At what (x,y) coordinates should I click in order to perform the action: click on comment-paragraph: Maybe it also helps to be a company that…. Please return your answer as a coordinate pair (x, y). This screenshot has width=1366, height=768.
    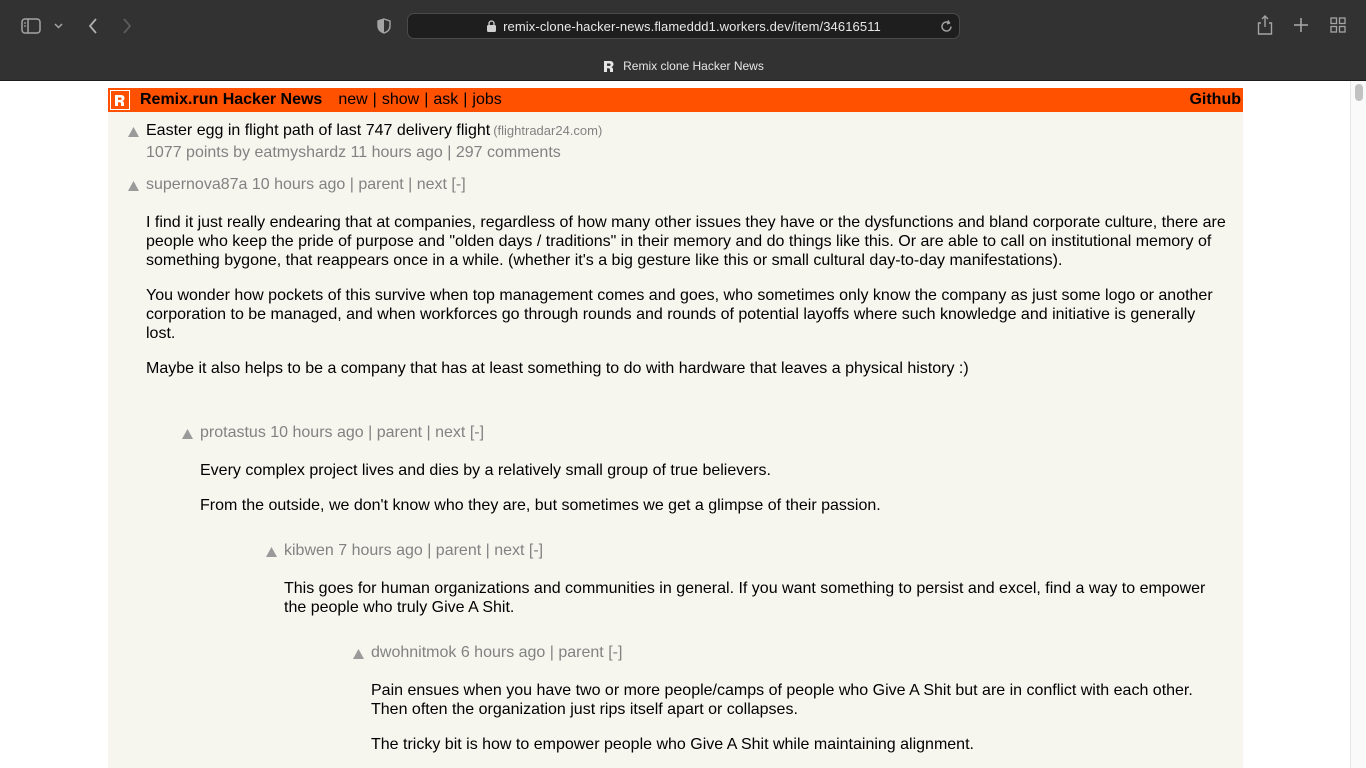
    Looking at the image, I should click on (557, 368).